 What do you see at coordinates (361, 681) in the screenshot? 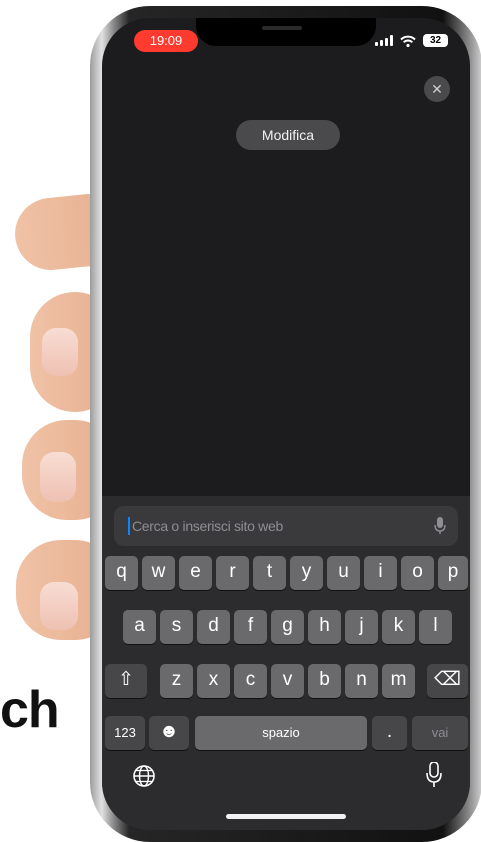
I see `key-n: n` at bounding box center [361, 681].